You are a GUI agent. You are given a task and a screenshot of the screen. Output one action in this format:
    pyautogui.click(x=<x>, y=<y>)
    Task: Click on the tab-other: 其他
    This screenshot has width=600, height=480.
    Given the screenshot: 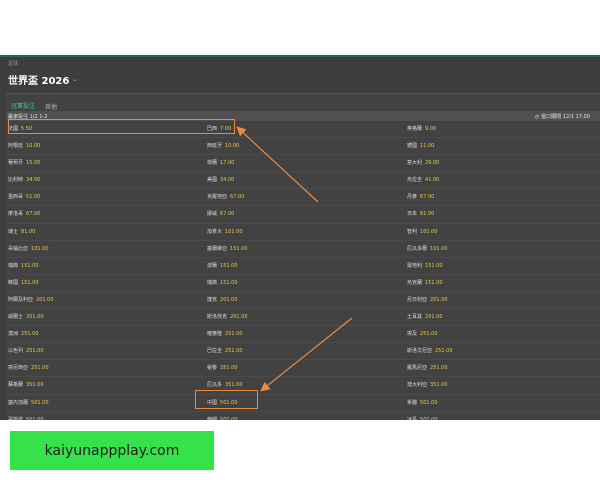 What is the action you would take?
    pyautogui.click(x=51, y=106)
    